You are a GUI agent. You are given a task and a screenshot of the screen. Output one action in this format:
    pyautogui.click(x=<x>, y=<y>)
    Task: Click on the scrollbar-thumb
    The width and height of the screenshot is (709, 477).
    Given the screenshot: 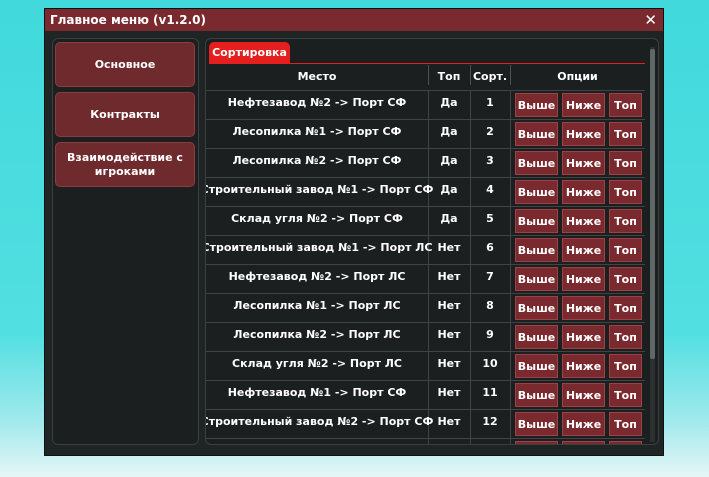 What is the action you would take?
    pyautogui.click(x=652, y=204)
    